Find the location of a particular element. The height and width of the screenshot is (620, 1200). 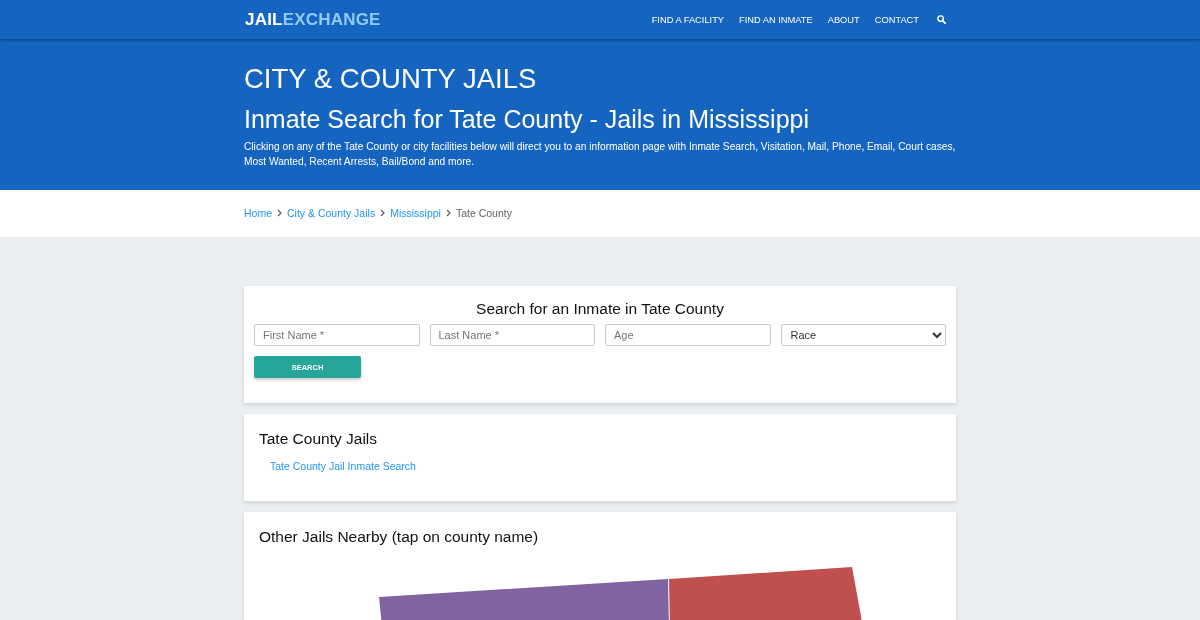

page-title: Inmate Search for Tate County - Jails in Mississippi is located at coordinates (527, 119).